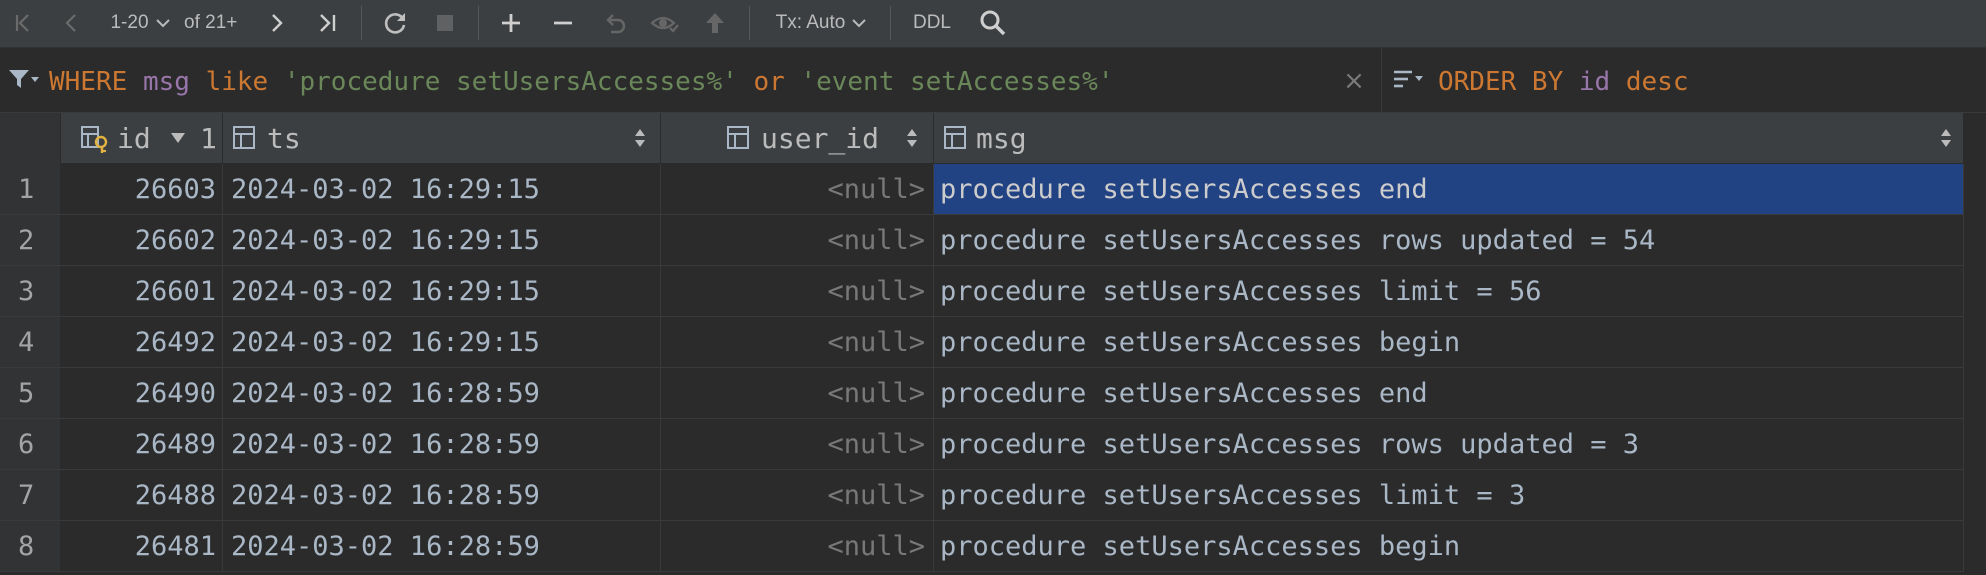  What do you see at coordinates (142, 444) in the screenshot?
I see `id-cell: 26489` at bounding box center [142, 444].